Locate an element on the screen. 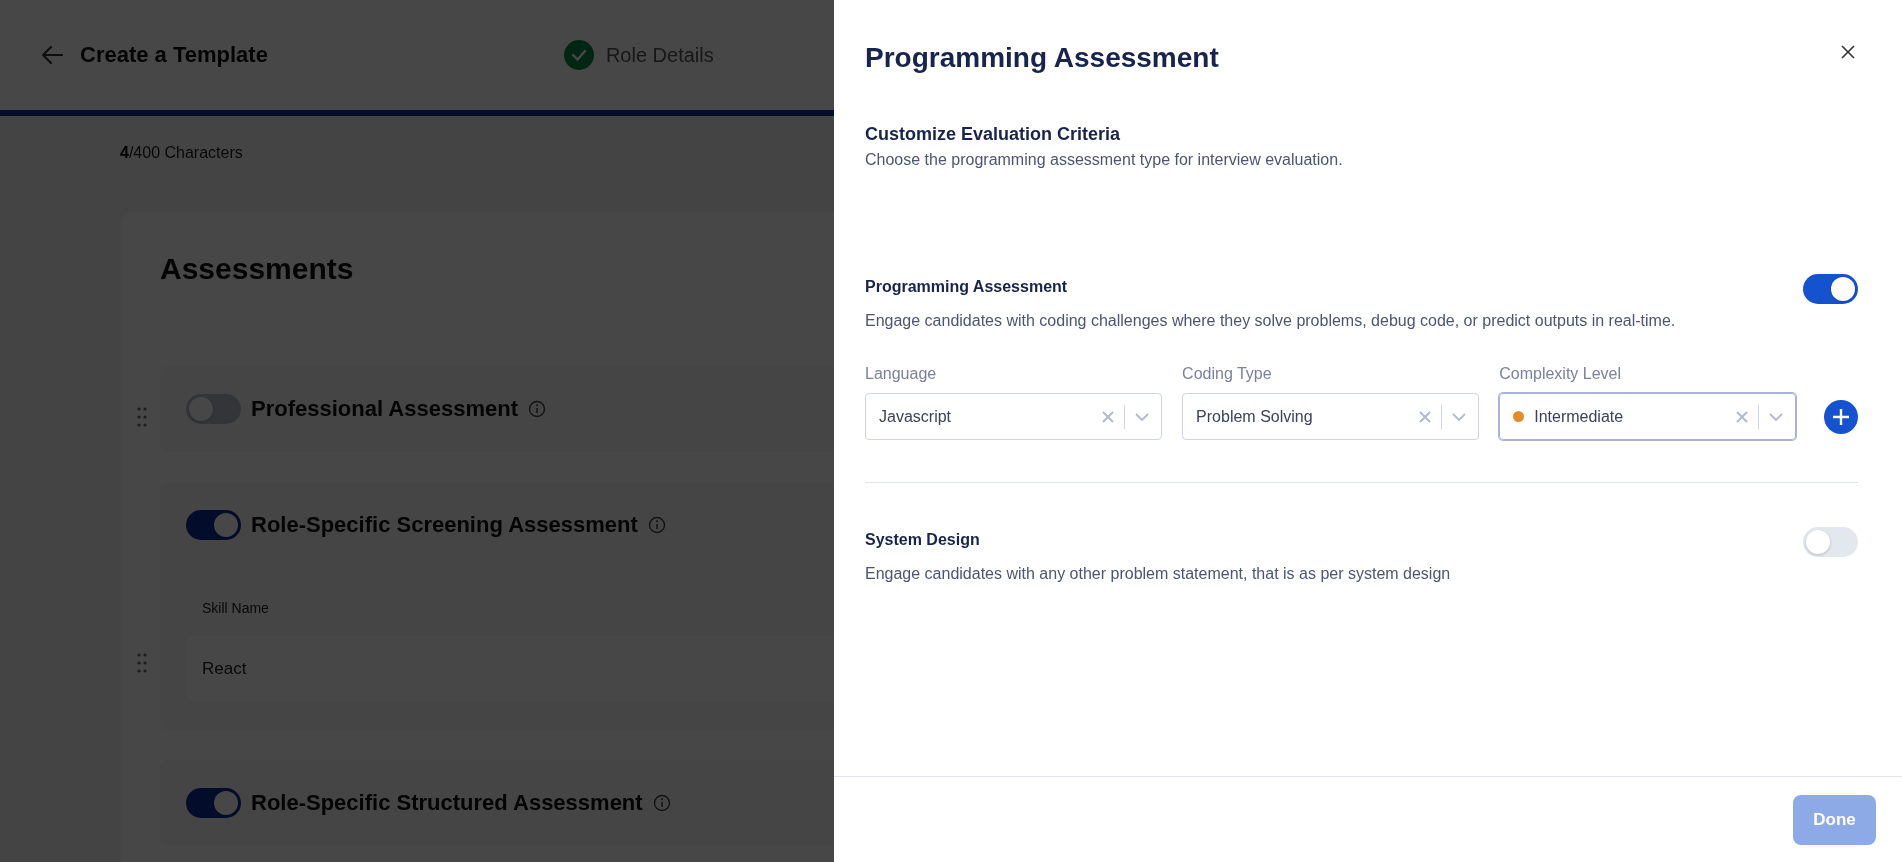  add-button is located at coordinates (1841, 417).